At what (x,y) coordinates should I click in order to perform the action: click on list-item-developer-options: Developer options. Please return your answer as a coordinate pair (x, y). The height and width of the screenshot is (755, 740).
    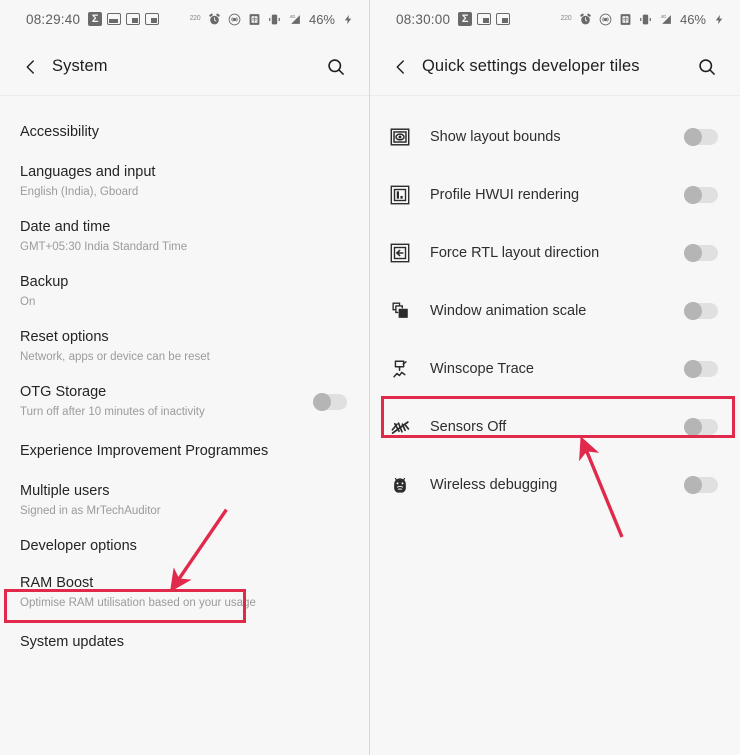
    Looking at the image, I should click on (184, 546).